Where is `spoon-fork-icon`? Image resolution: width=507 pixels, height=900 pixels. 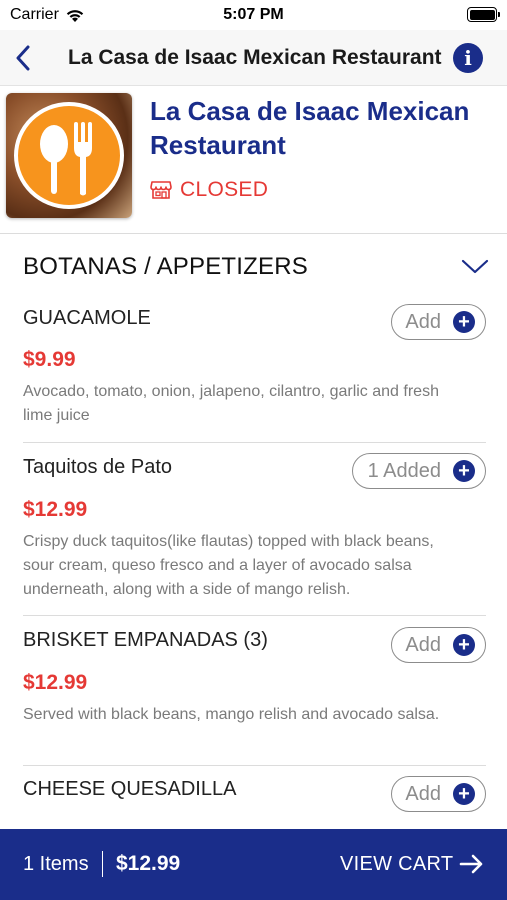 spoon-fork-icon is located at coordinates (66, 159).